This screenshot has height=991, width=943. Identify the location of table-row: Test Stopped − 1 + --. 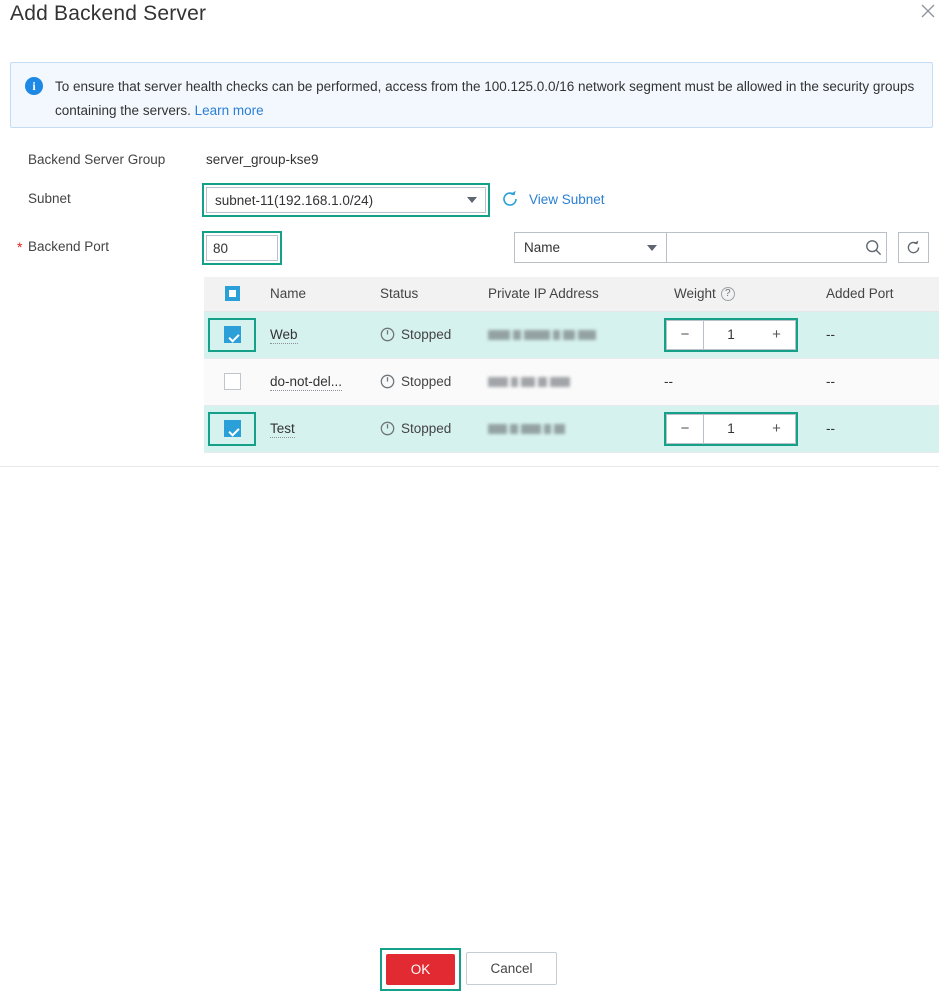
(573, 429).